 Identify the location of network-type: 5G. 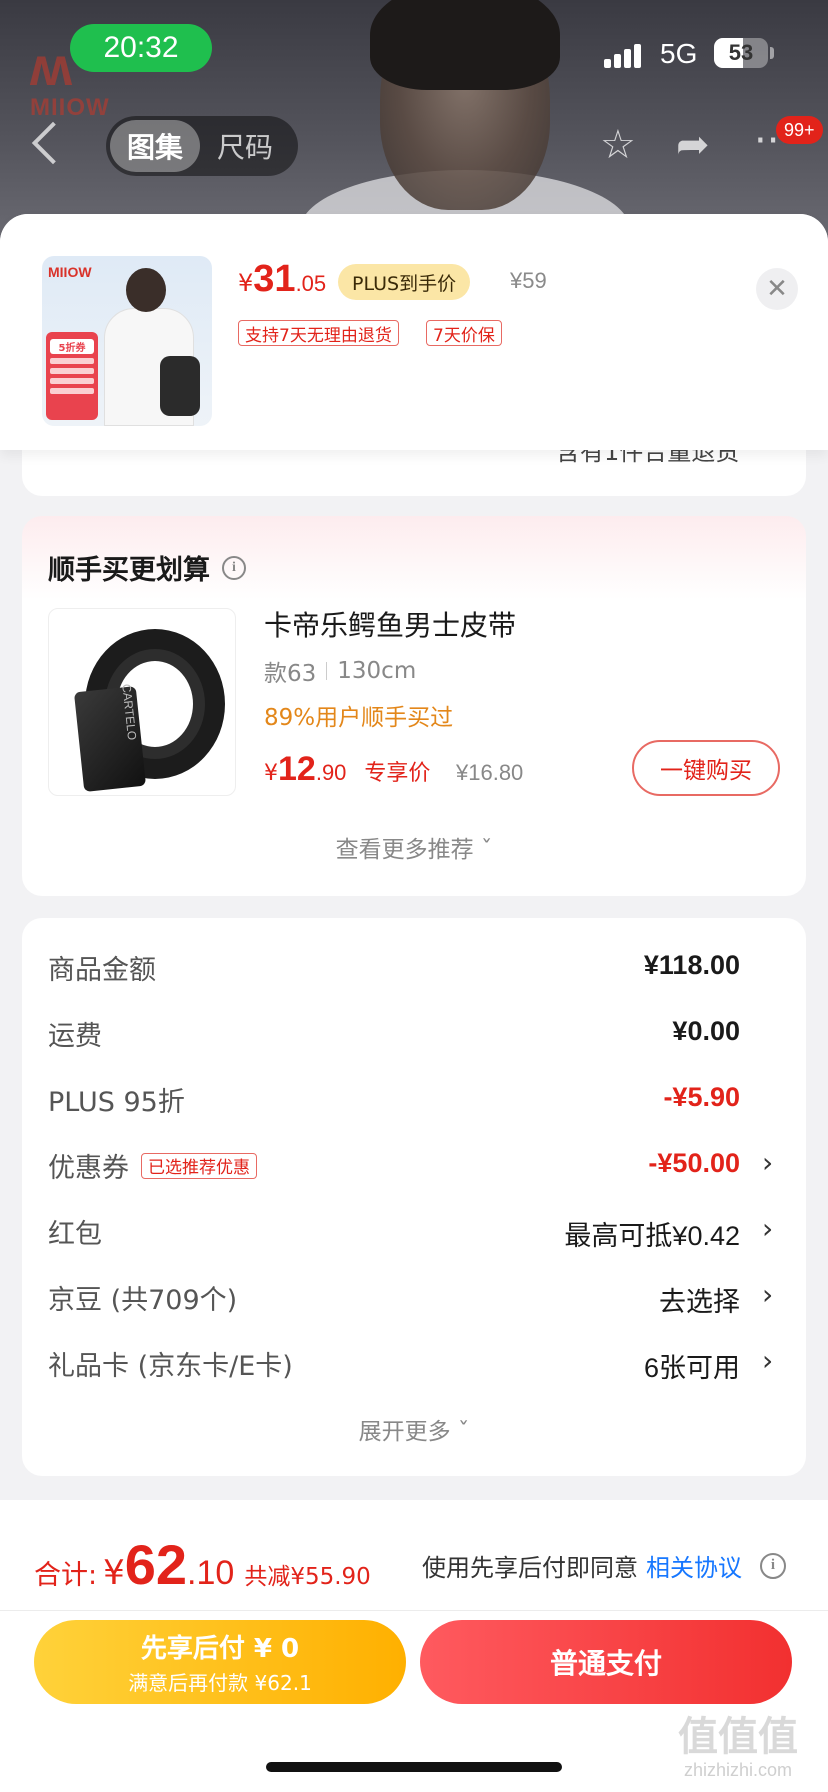
(679, 53).